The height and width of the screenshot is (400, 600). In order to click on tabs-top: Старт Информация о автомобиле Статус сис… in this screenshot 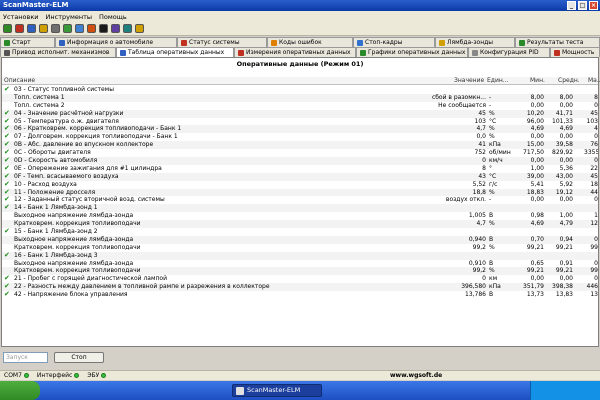, I will do `click(300, 42)`.